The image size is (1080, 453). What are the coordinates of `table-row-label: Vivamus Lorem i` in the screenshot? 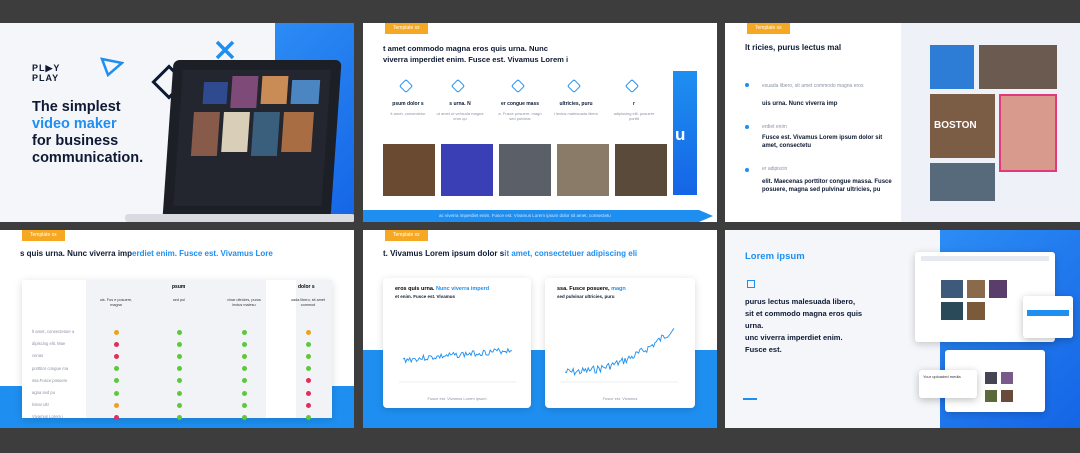 It's located at (48, 417).